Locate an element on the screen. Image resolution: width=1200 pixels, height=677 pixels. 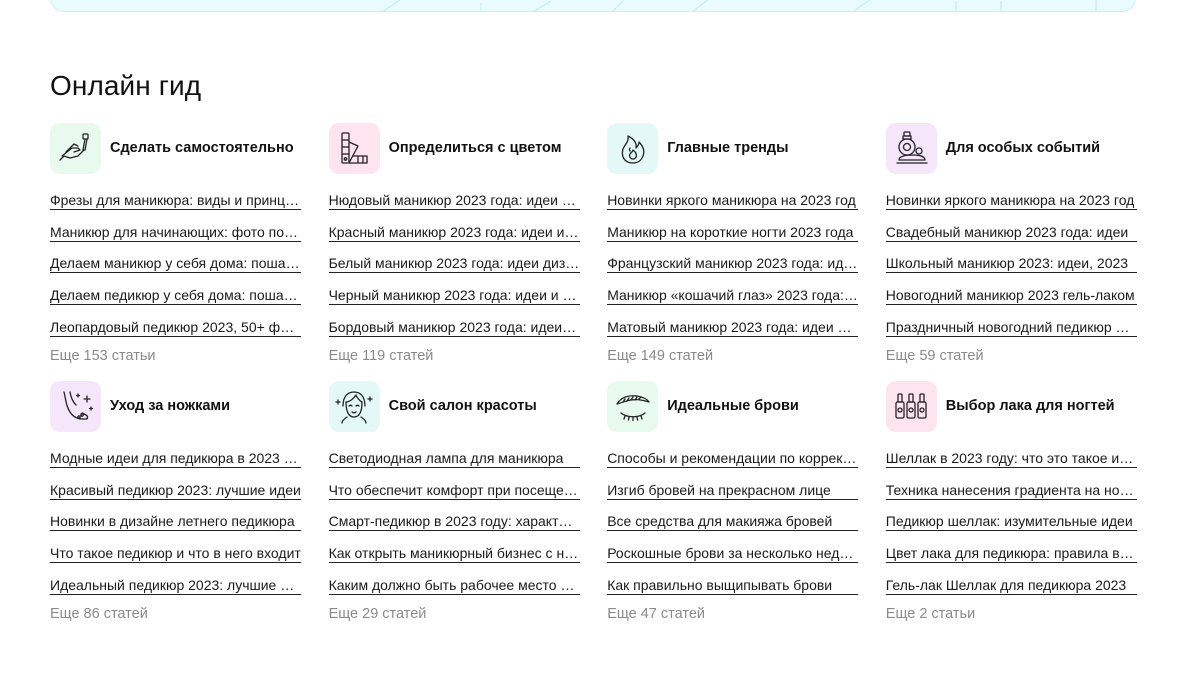
article-link: Как открыть маникюрный бизнес с нуля is located at coordinates (454, 554).